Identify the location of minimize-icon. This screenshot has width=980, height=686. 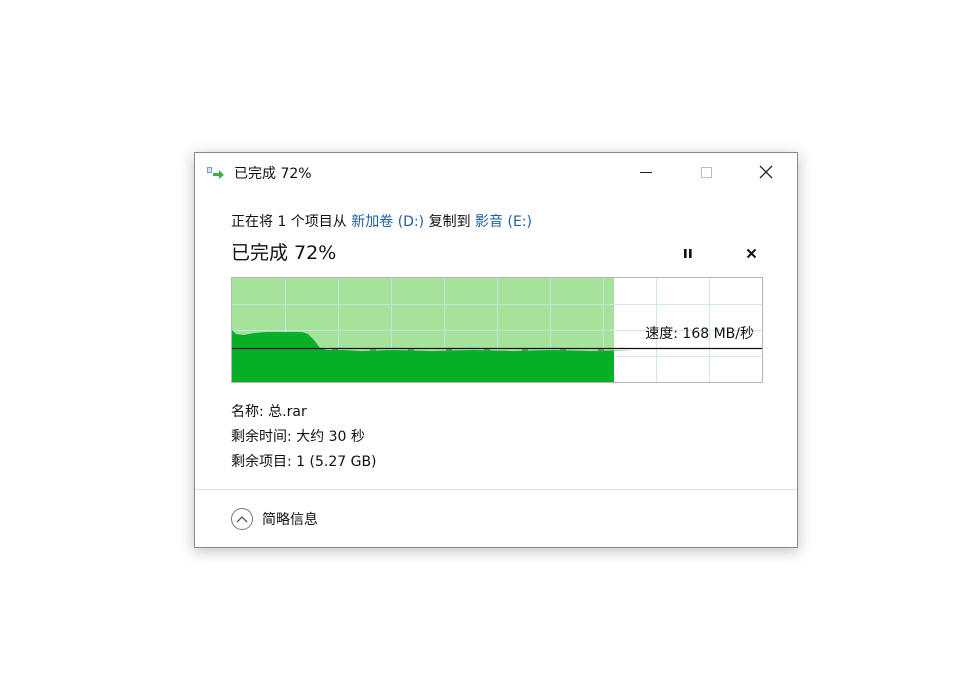
(646, 172).